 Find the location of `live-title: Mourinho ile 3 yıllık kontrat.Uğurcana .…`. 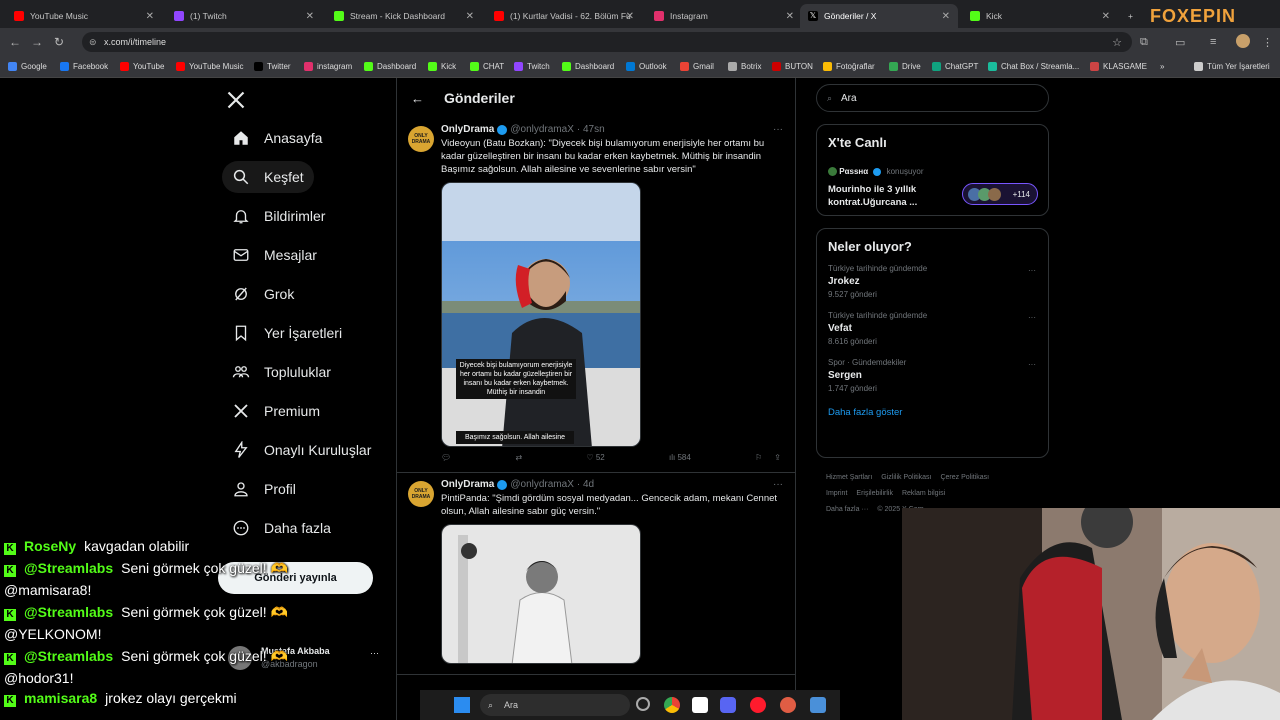

live-title: Mourinho ile 3 yıllık kontrat.Uğurcana .… is located at coordinates (888, 196).